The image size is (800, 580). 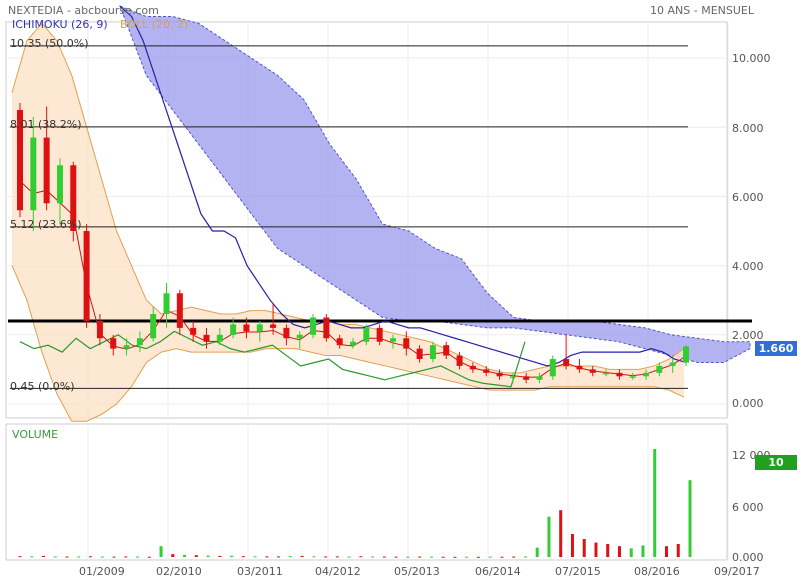 What do you see at coordinates (35, 434) in the screenshot?
I see `legend-volume: VOLUME` at bounding box center [35, 434].